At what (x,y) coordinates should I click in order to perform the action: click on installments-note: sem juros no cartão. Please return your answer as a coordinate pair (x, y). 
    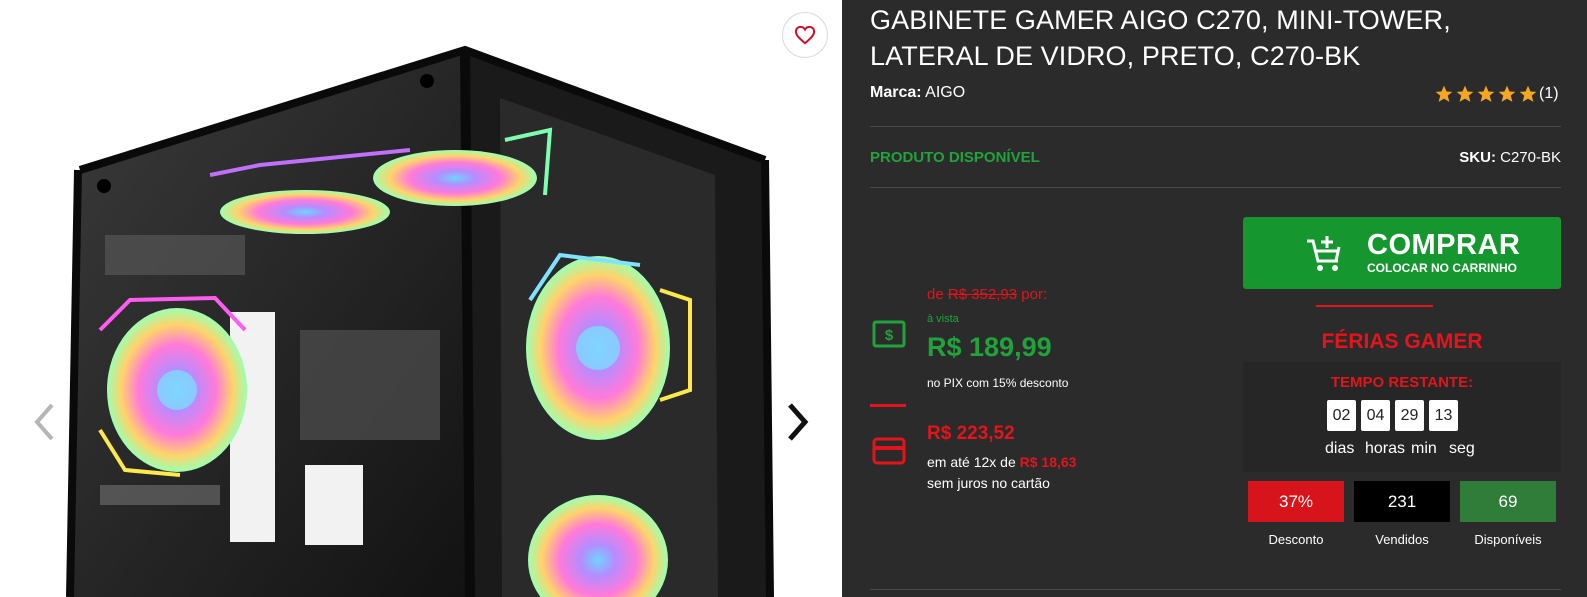
    Looking at the image, I should click on (988, 483).